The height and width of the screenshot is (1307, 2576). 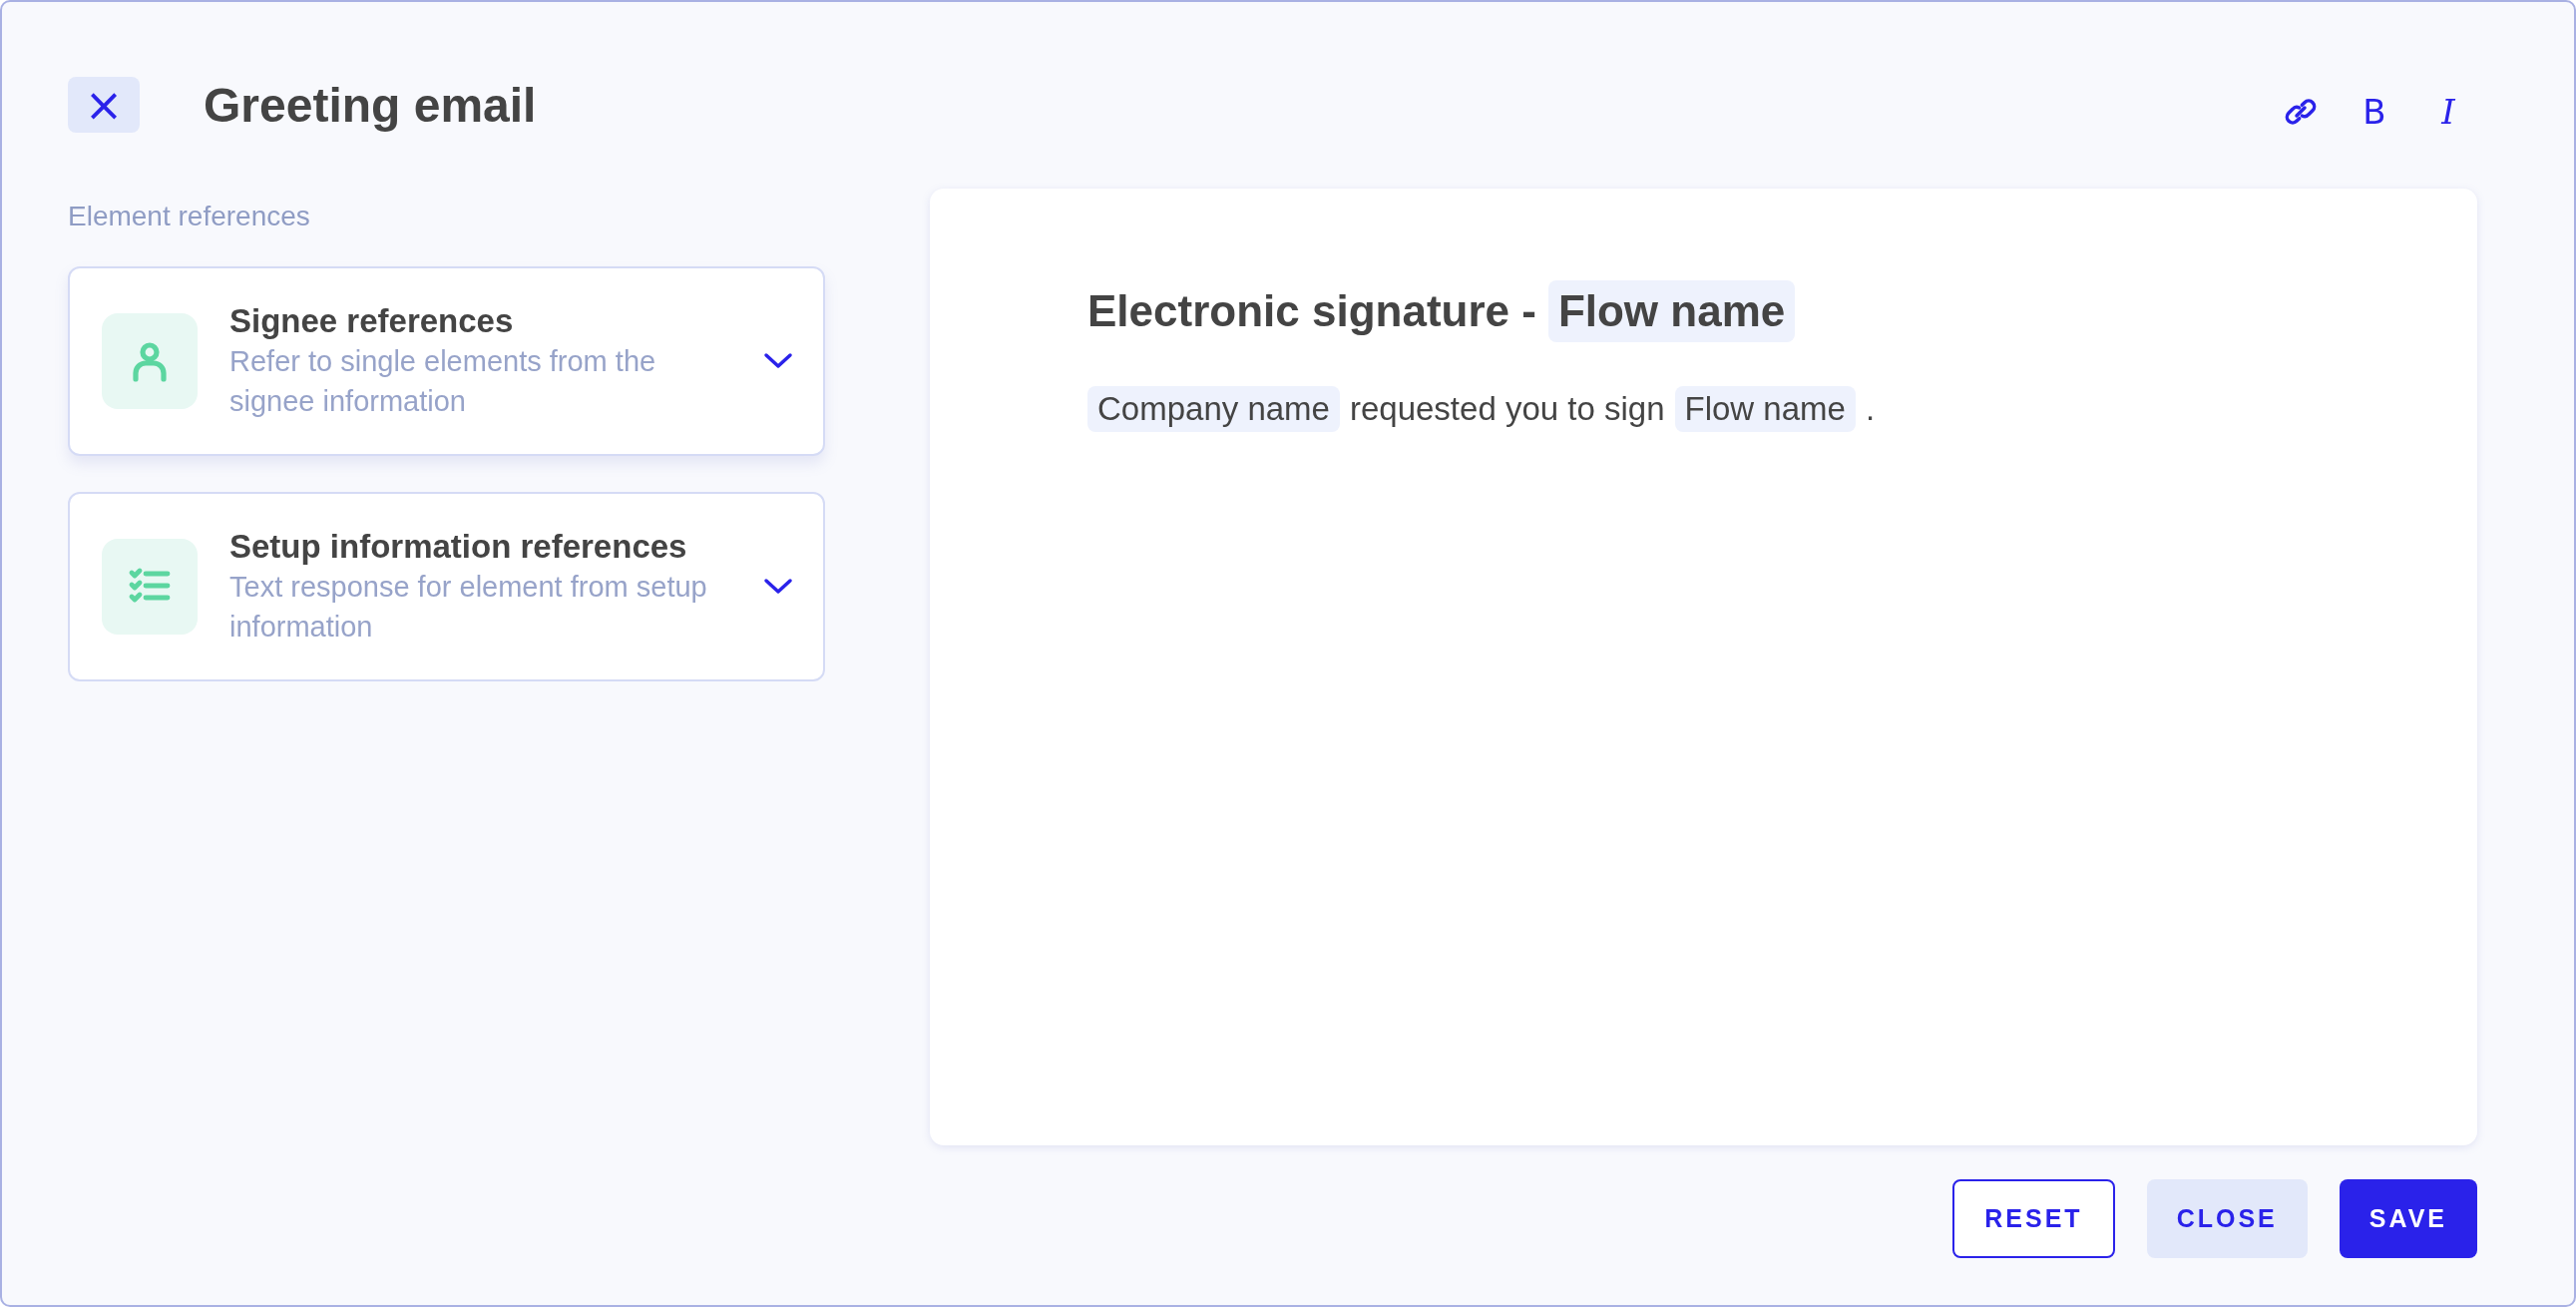 I want to click on card-description: Text response for element from setup information, so click(x=468, y=607).